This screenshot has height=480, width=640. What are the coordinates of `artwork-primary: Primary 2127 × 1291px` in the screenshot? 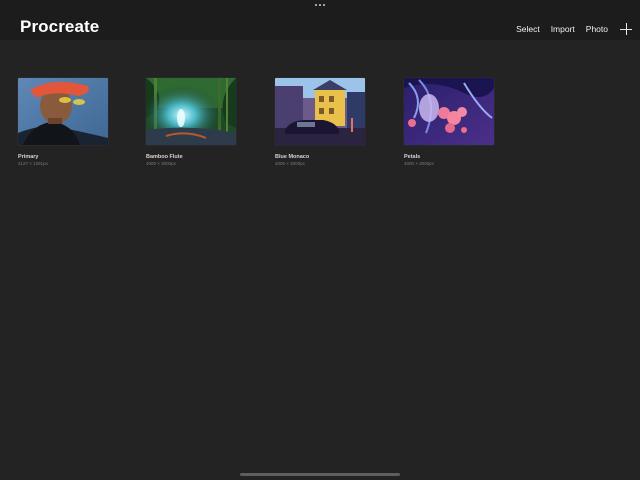 It's located at (63, 122).